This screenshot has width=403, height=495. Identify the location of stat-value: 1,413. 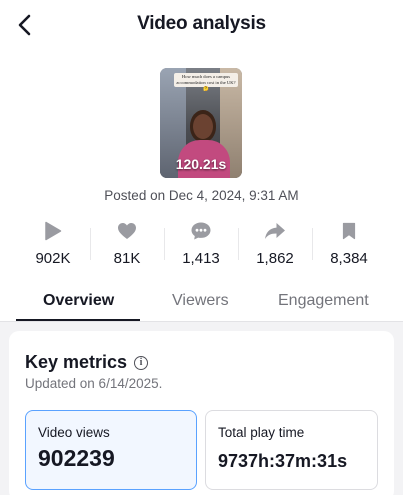
(201, 258).